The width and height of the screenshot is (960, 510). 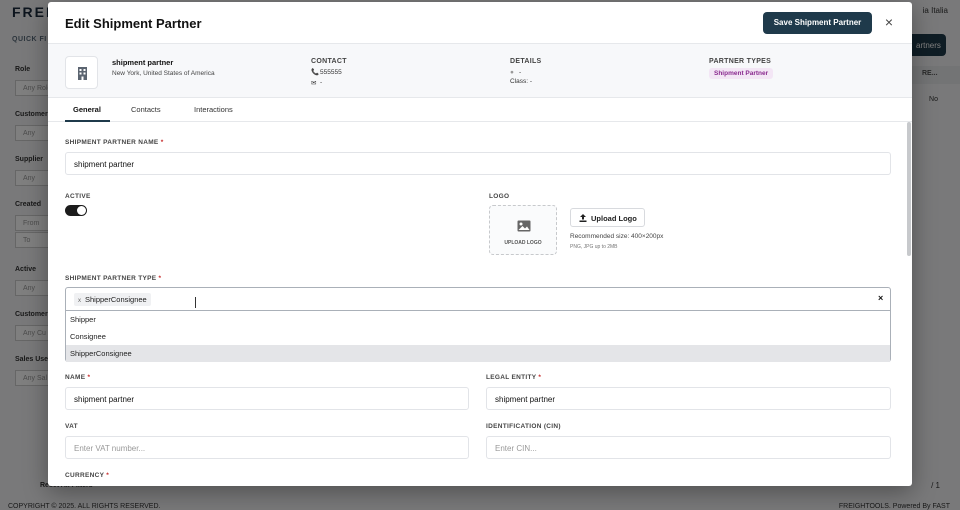 I want to click on upload-logo-button: Upload Logo, so click(x=607, y=217).